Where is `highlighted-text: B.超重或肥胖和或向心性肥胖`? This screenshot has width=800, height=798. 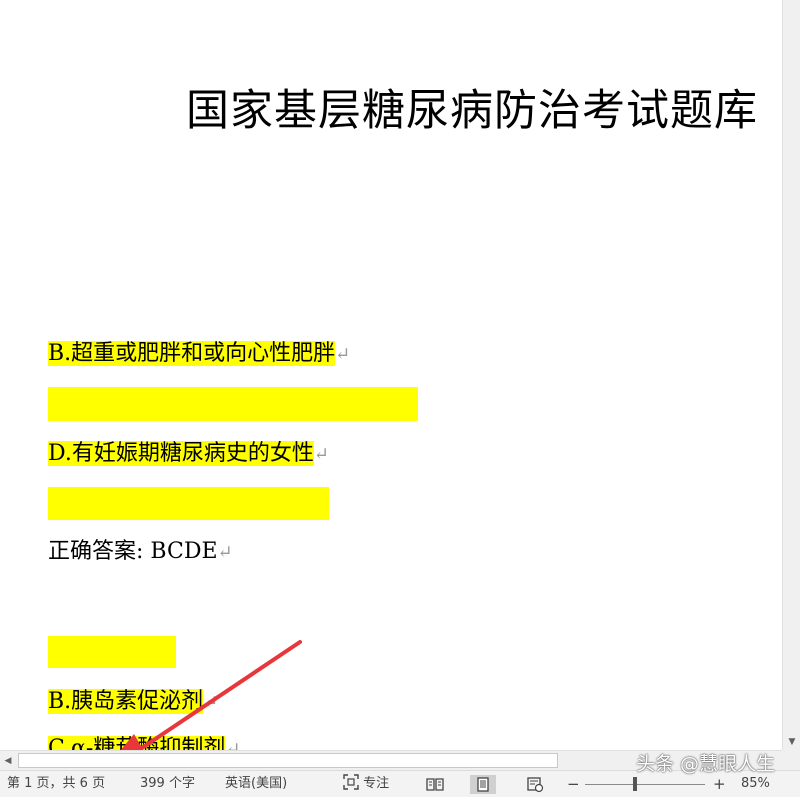
highlighted-text: B.超重或肥胖和或向心性肥胖 is located at coordinates (192, 353).